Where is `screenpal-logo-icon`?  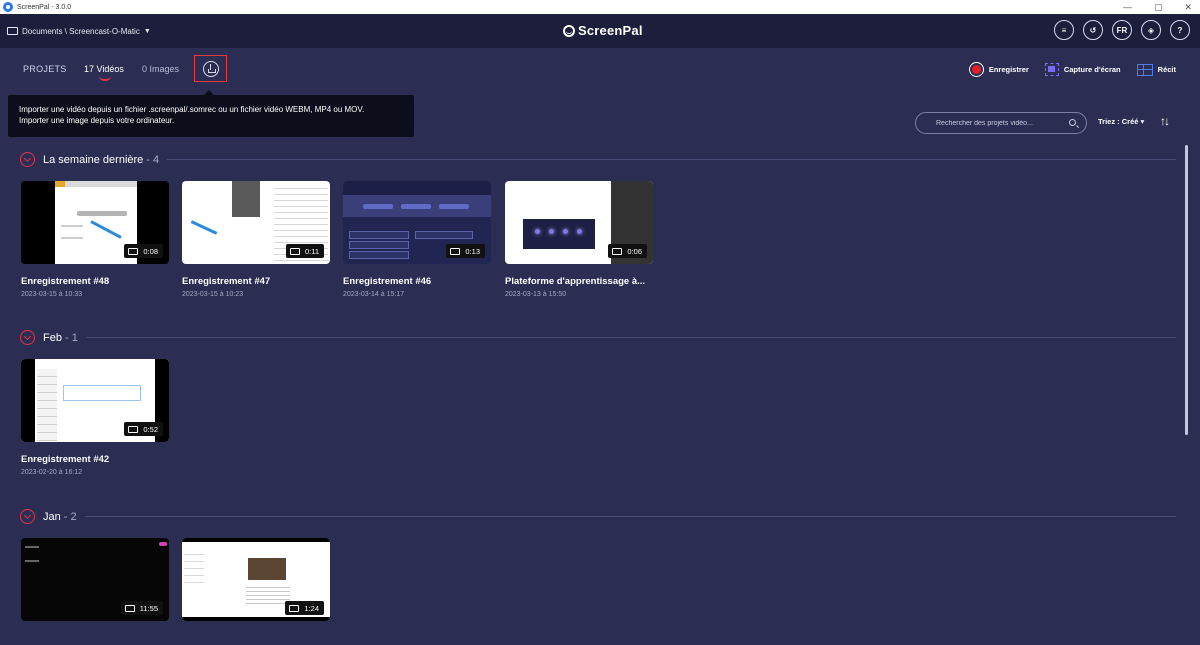
screenpal-logo-icon is located at coordinates (569, 30).